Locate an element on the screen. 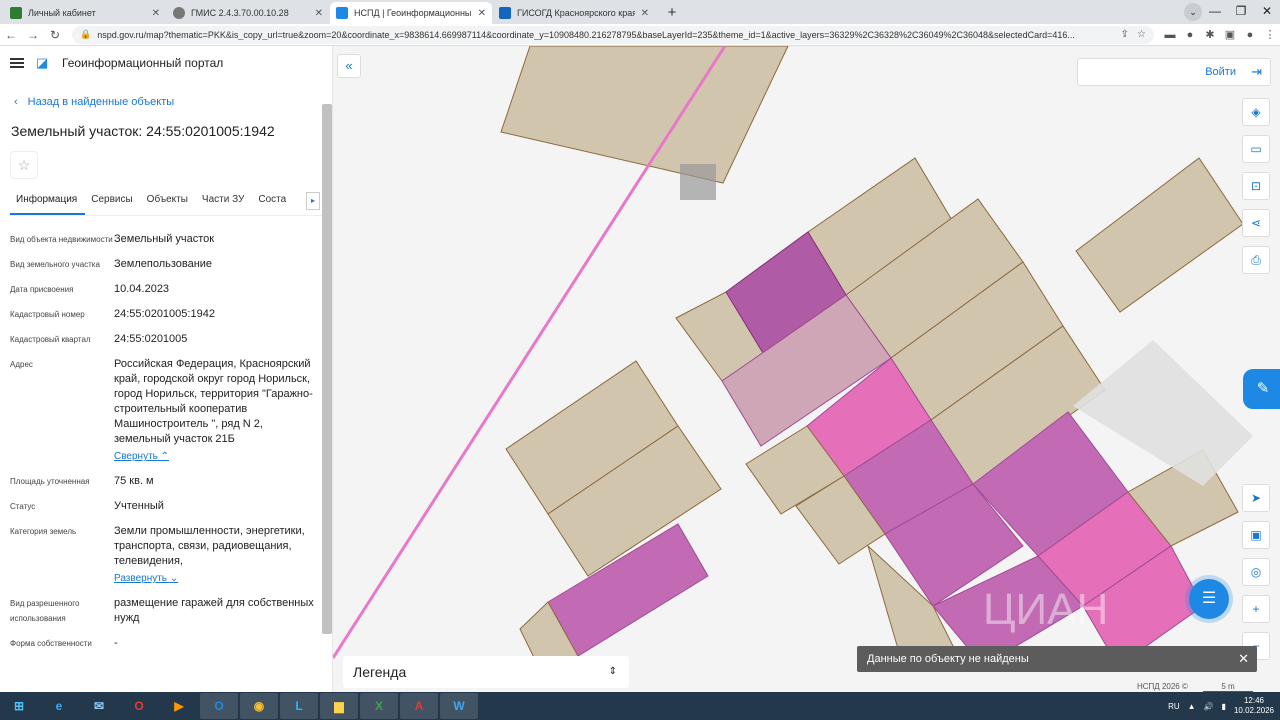 This screenshot has height=720, width=1280. minimize-icon: — is located at coordinates (1215, 12).